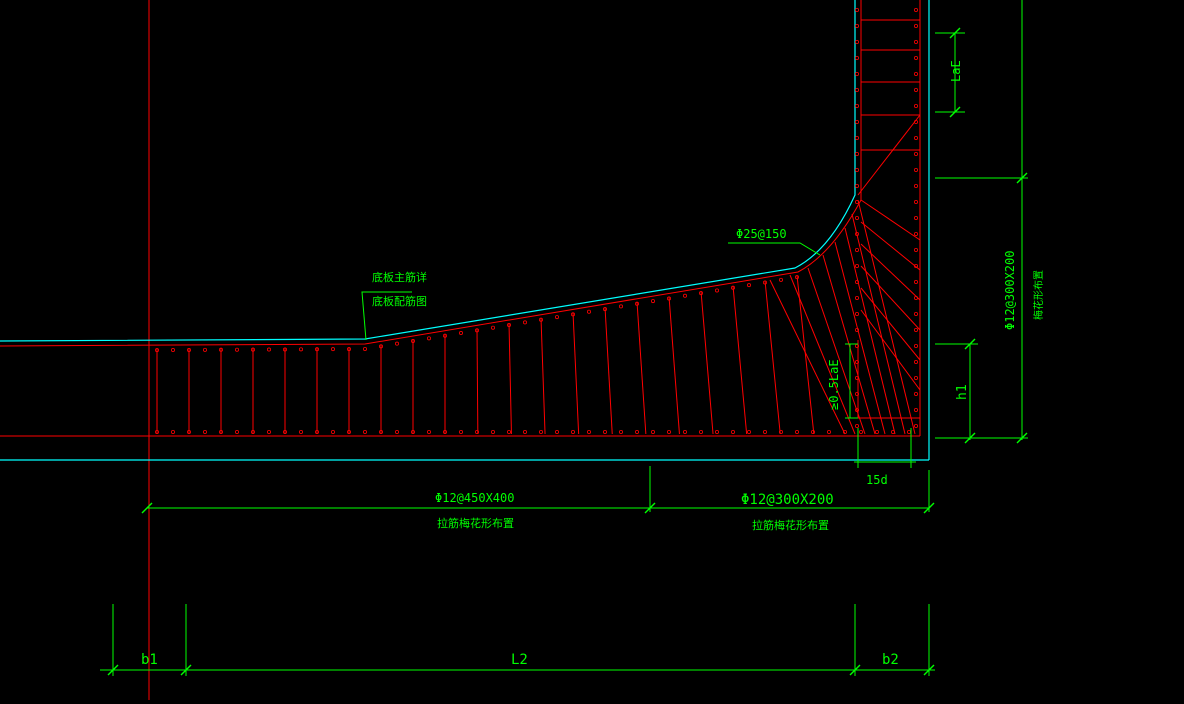 Image resolution: width=1184 pixels, height=704 pixels. Describe the element at coordinates (399, 277) in the screenshot. I see `slab-main-rebar-label-1: 底板主筋详` at that location.